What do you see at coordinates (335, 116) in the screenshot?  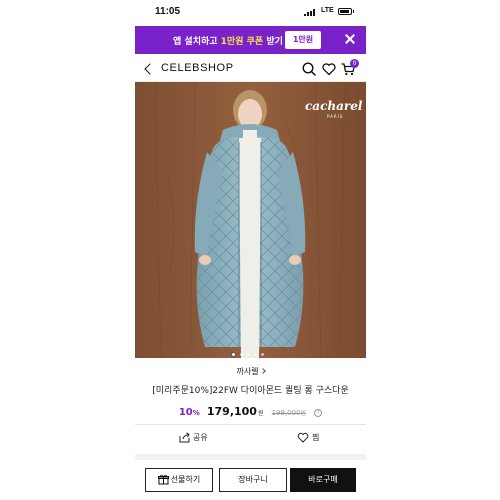 I see `brand-logo-subtext: PARIS` at bounding box center [335, 116].